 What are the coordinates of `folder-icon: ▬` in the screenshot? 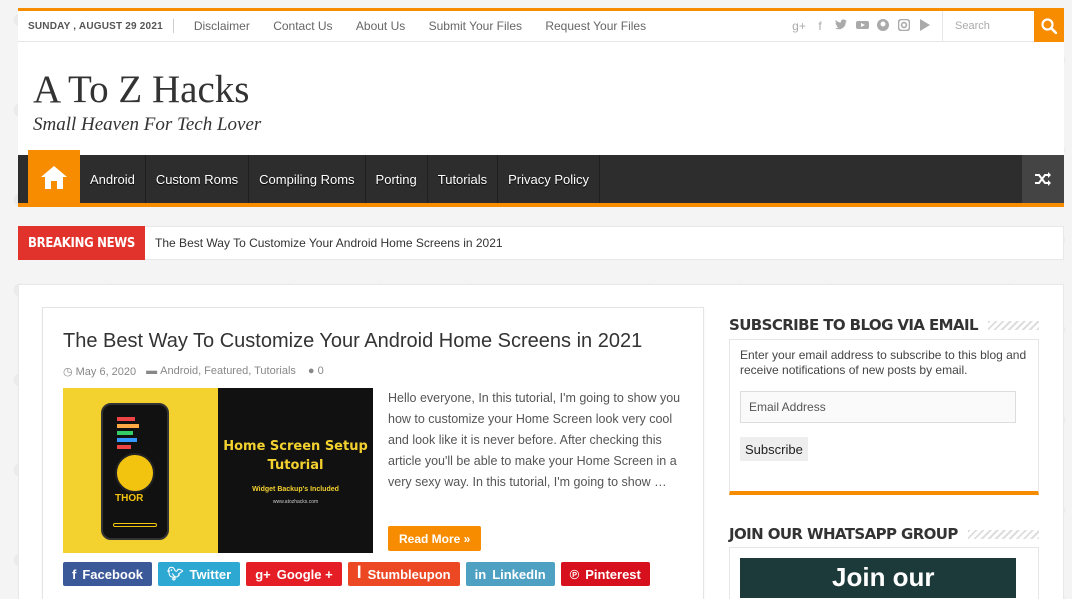 It's located at (152, 371).